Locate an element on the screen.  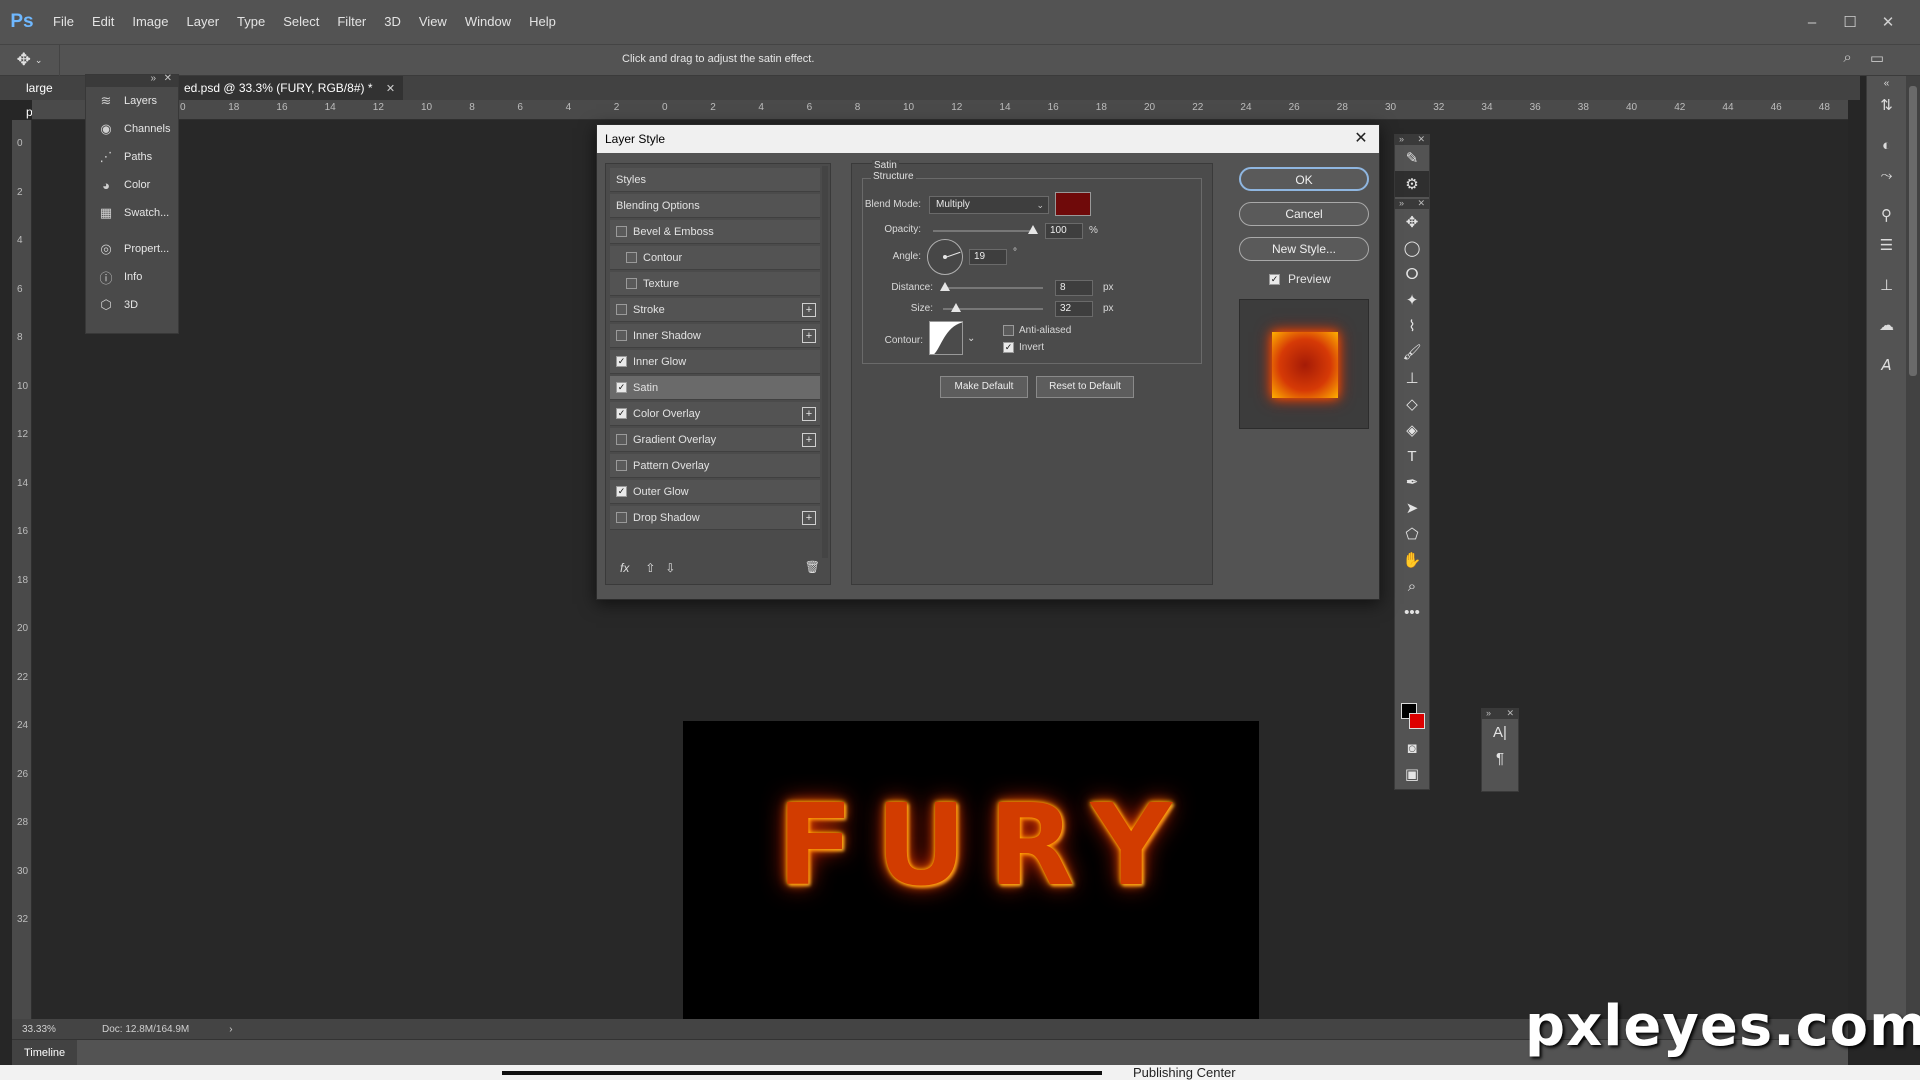
glyphs-icon: 𝘈 is located at coordinates (1886, 365).